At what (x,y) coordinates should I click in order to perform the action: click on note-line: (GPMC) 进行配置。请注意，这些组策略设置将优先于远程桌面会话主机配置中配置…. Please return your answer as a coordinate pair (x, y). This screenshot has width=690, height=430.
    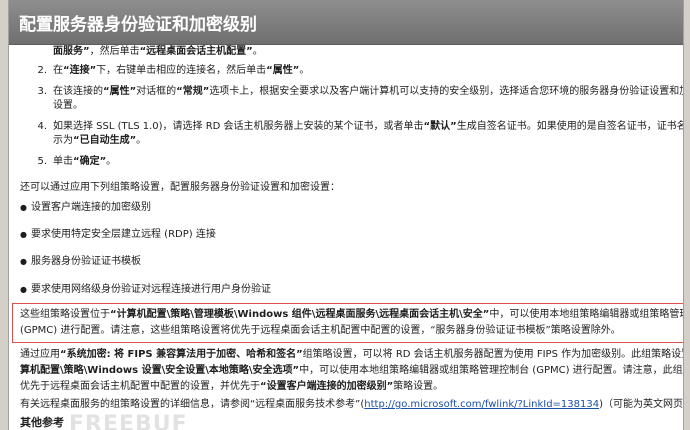
    Looking at the image, I should click on (320, 331).